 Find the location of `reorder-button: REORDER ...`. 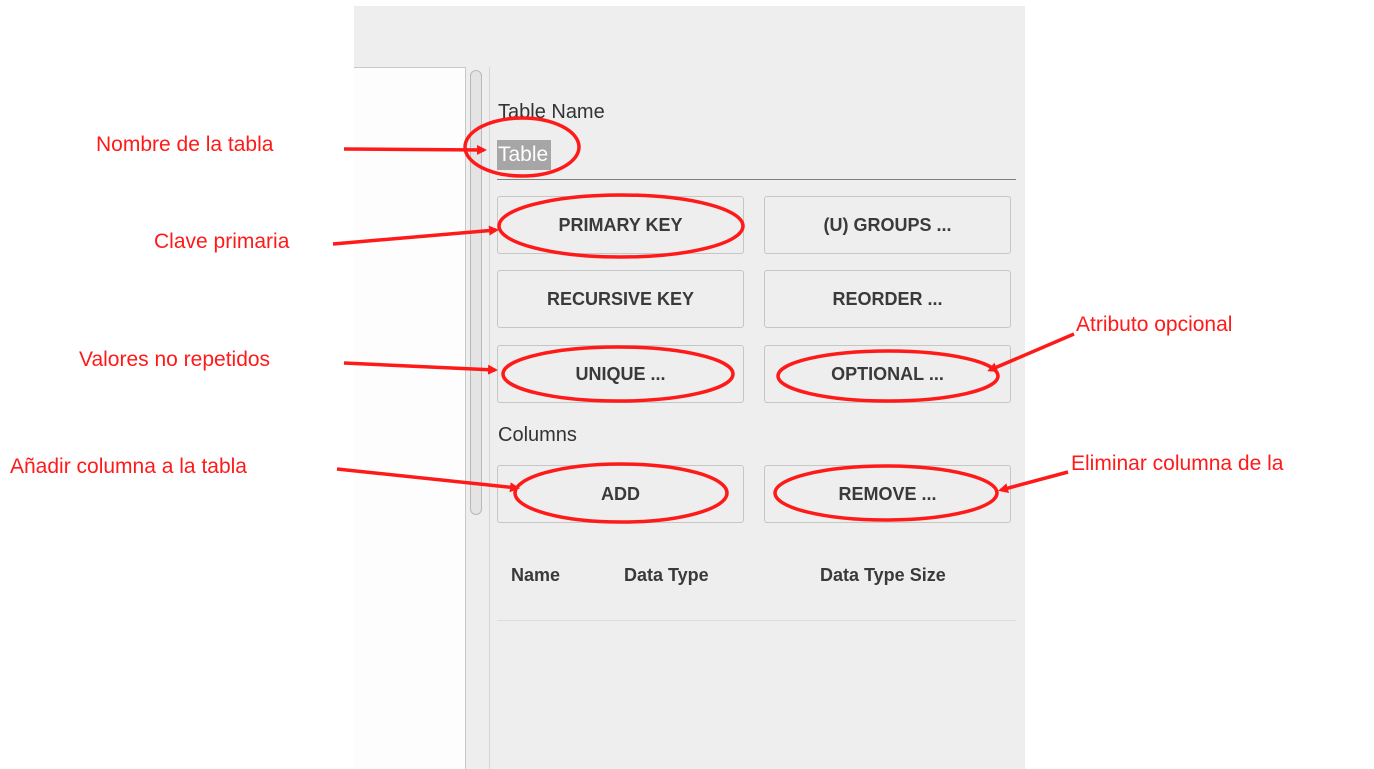

reorder-button: REORDER ... is located at coordinates (887, 299).